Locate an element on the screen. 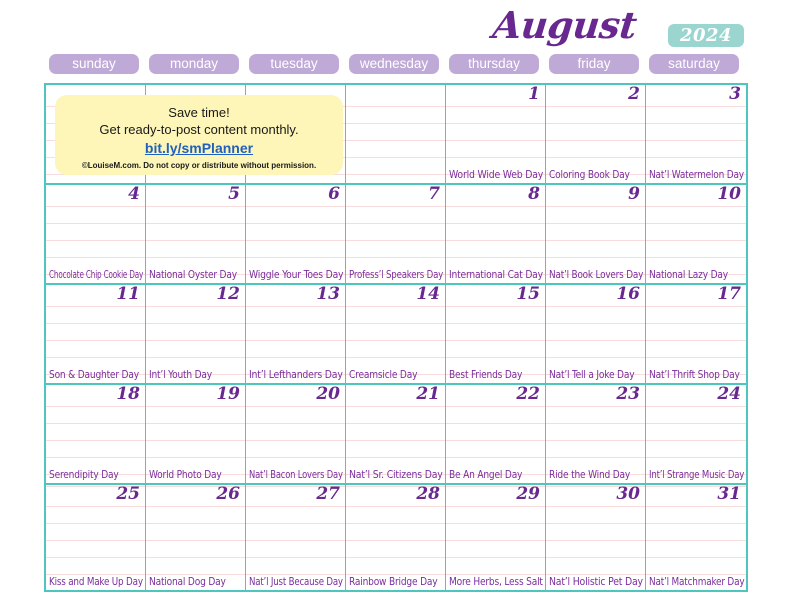  day-number: 4 is located at coordinates (134, 194).